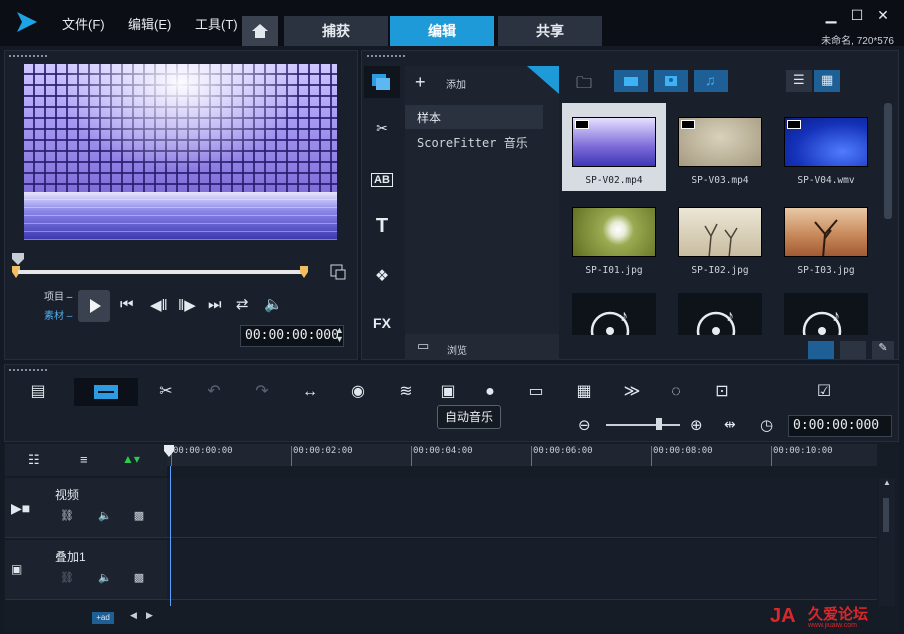 The width and height of the screenshot is (904, 634). What do you see at coordinates (262, 392) in the screenshot?
I see `redo-icon: ↷` at bounding box center [262, 392].